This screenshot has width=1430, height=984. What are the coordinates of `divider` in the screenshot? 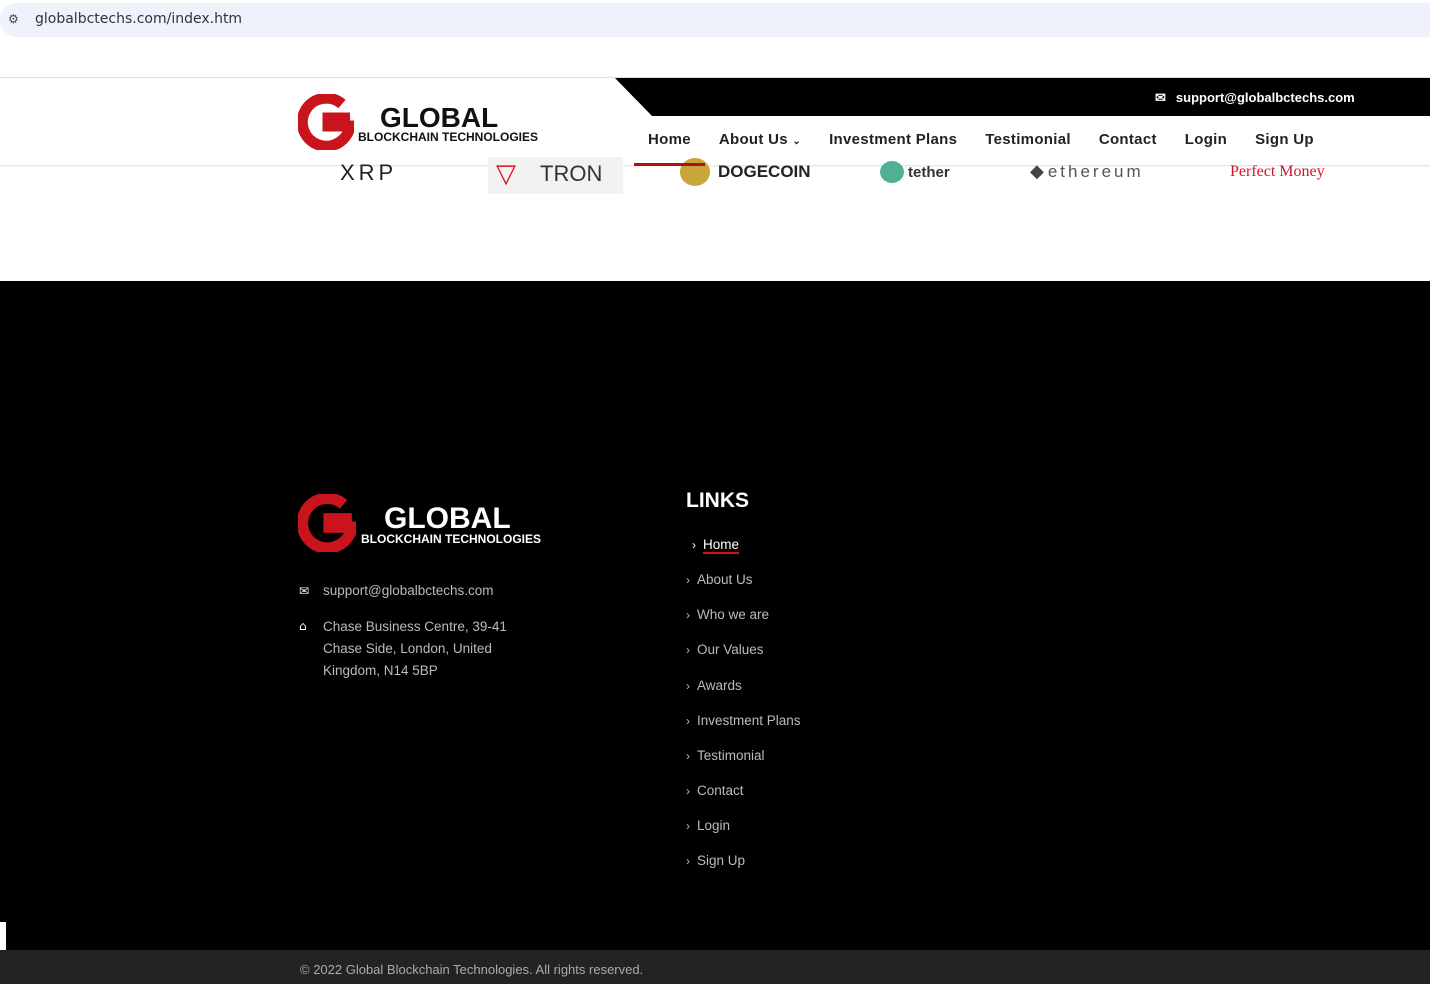 It's located at (715, 77).